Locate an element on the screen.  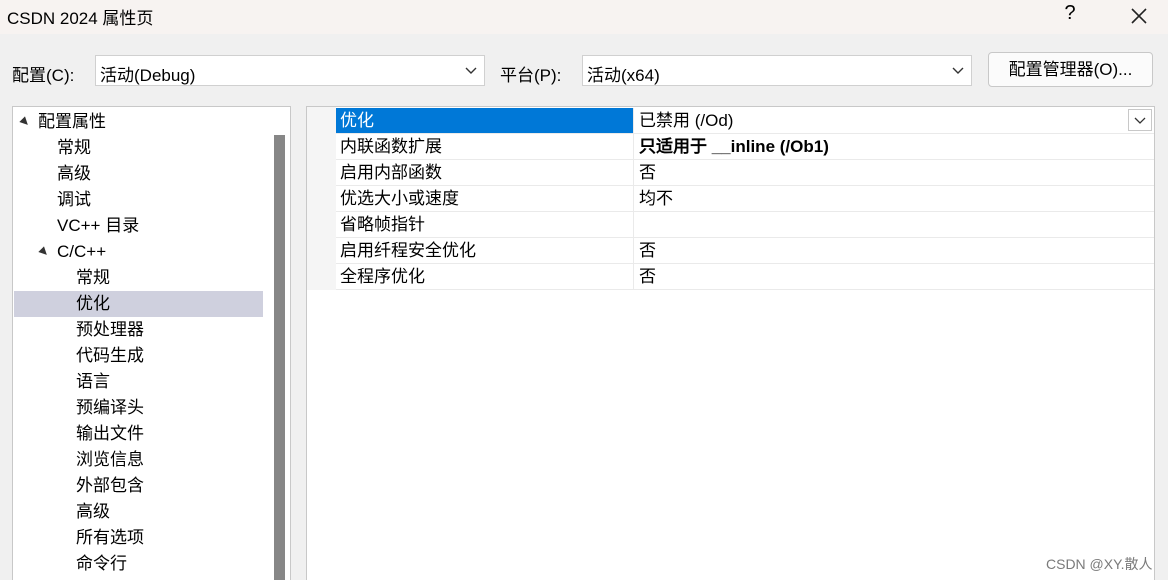
grid-row-optimization: 优化 已禁用 (/Od) is located at coordinates (745, 121).